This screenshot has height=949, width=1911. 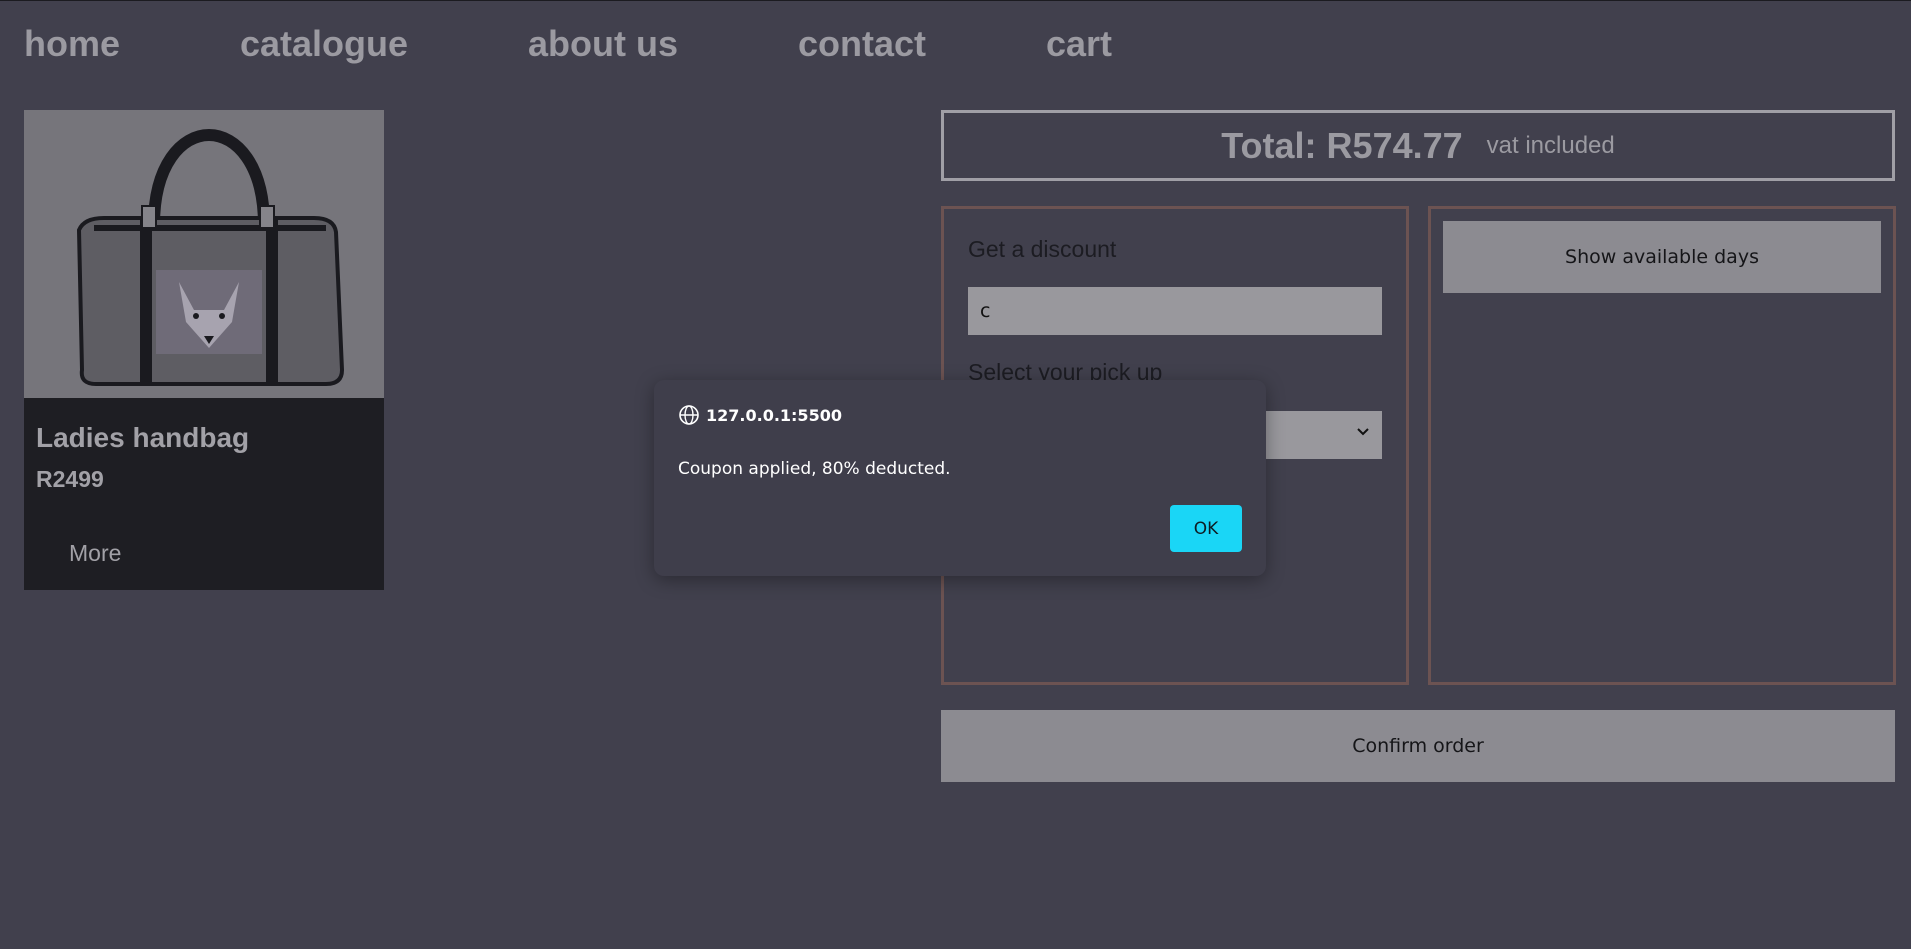 What do you see at coordinates (1550, 145) in the screenshot?
I see `vat-note: vat included` at bounding box center [1550, 145].